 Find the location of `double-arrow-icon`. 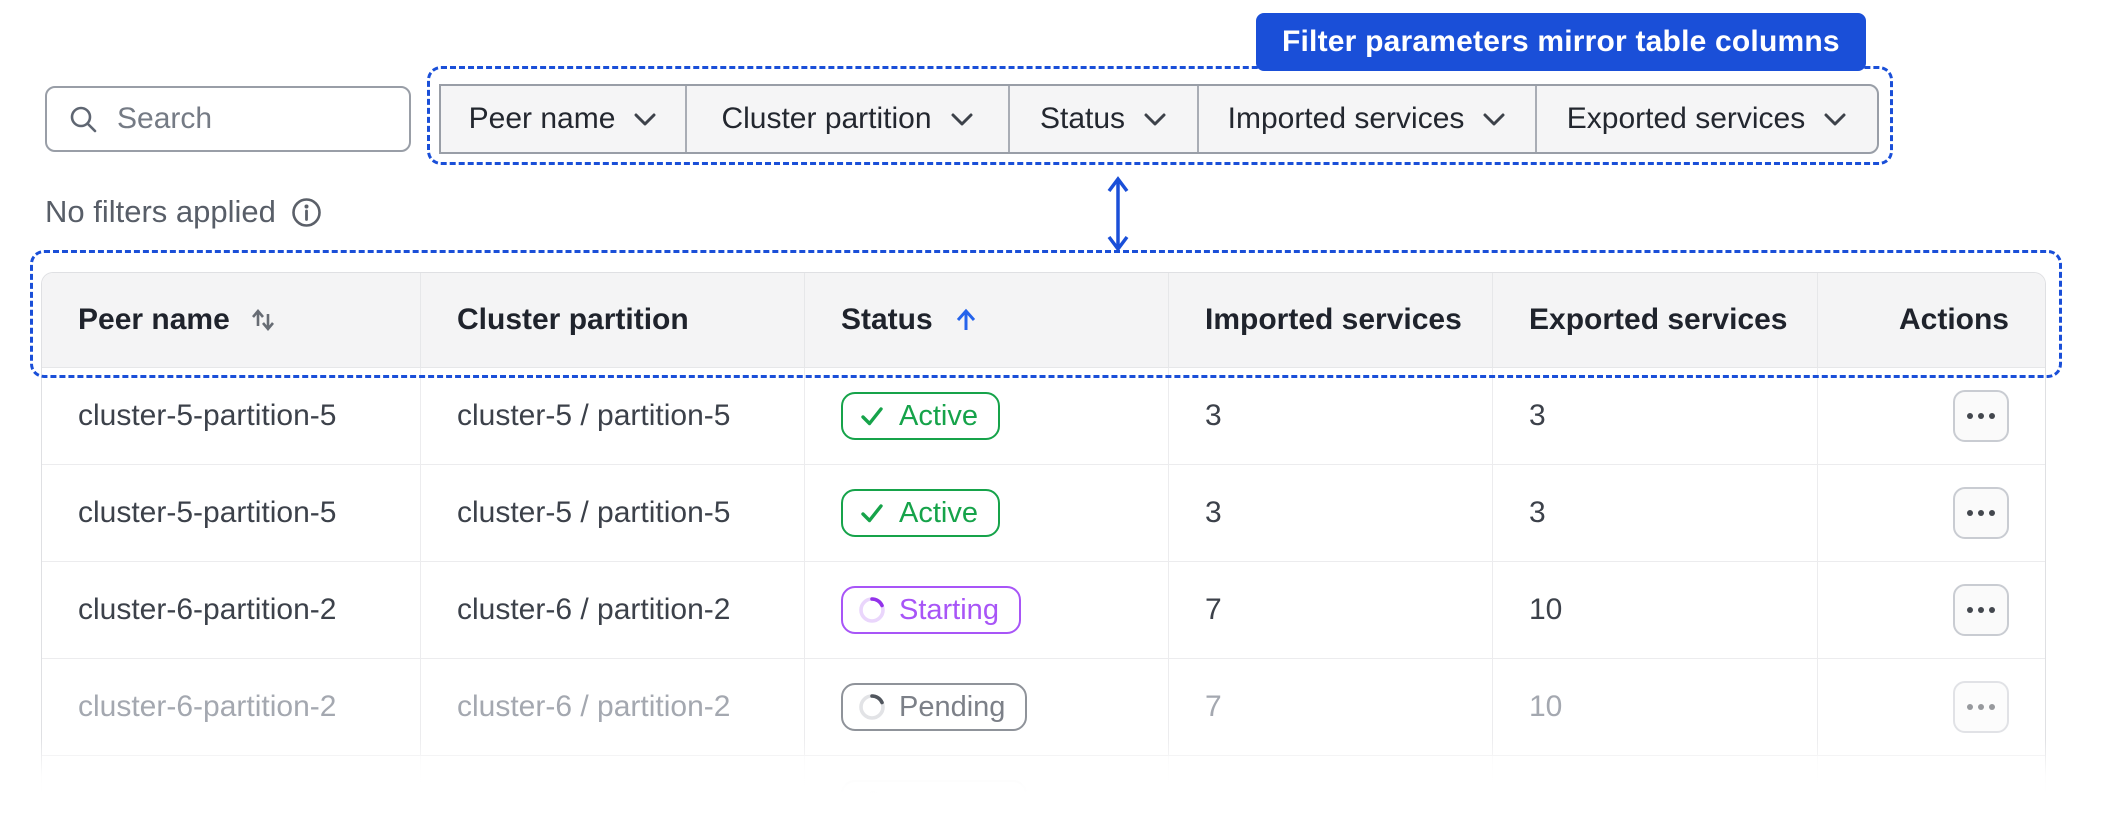

double-arrow-icon is located at coordinates (1118, 214).